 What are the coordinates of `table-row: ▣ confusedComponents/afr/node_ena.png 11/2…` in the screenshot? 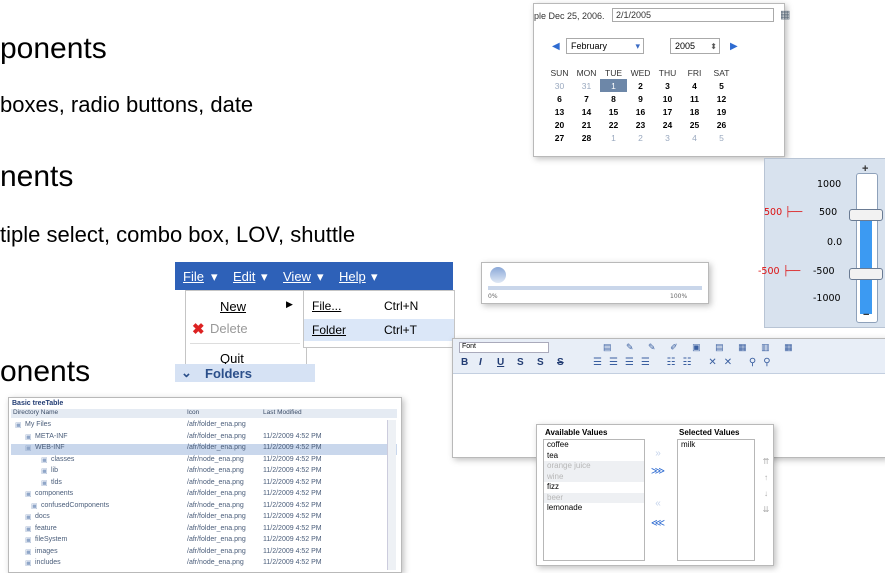 It's located at (204, 507).